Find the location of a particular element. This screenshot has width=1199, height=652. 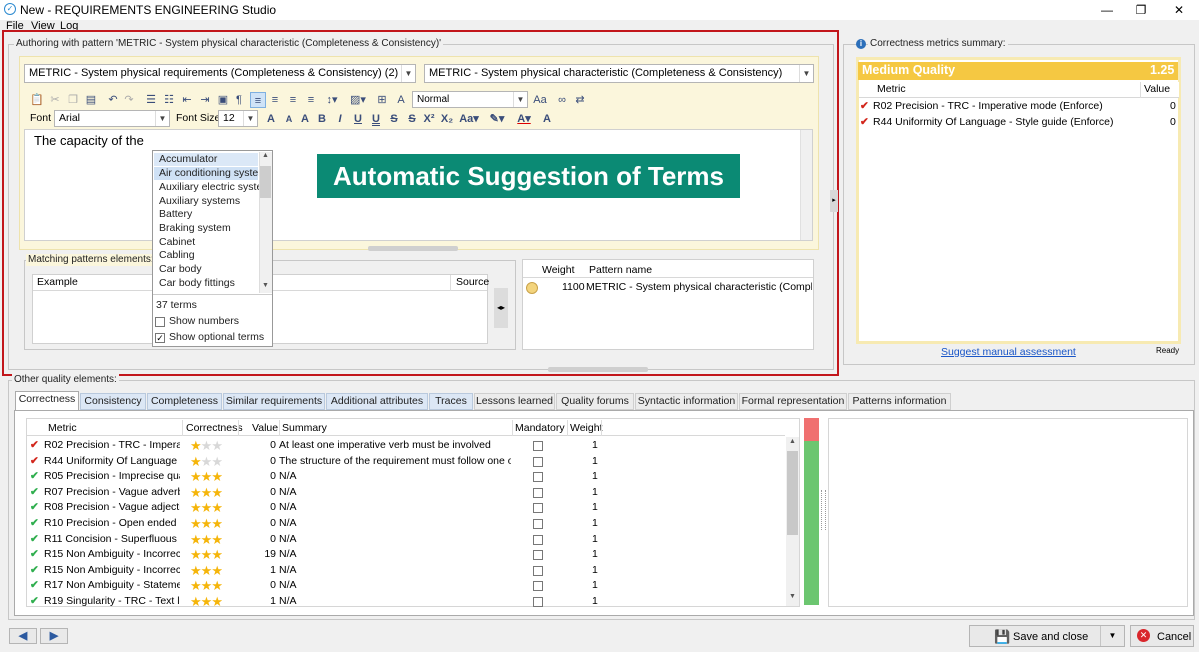

col-source: Source is located at coordinates (472, 282).